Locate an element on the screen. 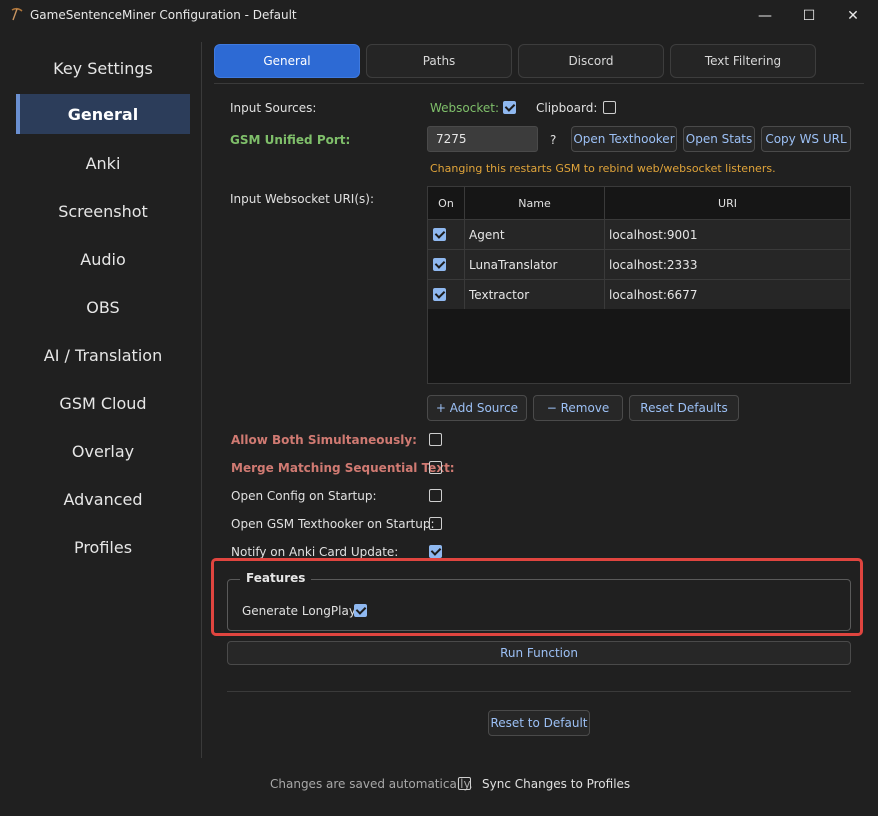 The height and width of the screenshot is (816, 878). sidebar-item-advanced: Advanced is located at coordinates (103, 499).